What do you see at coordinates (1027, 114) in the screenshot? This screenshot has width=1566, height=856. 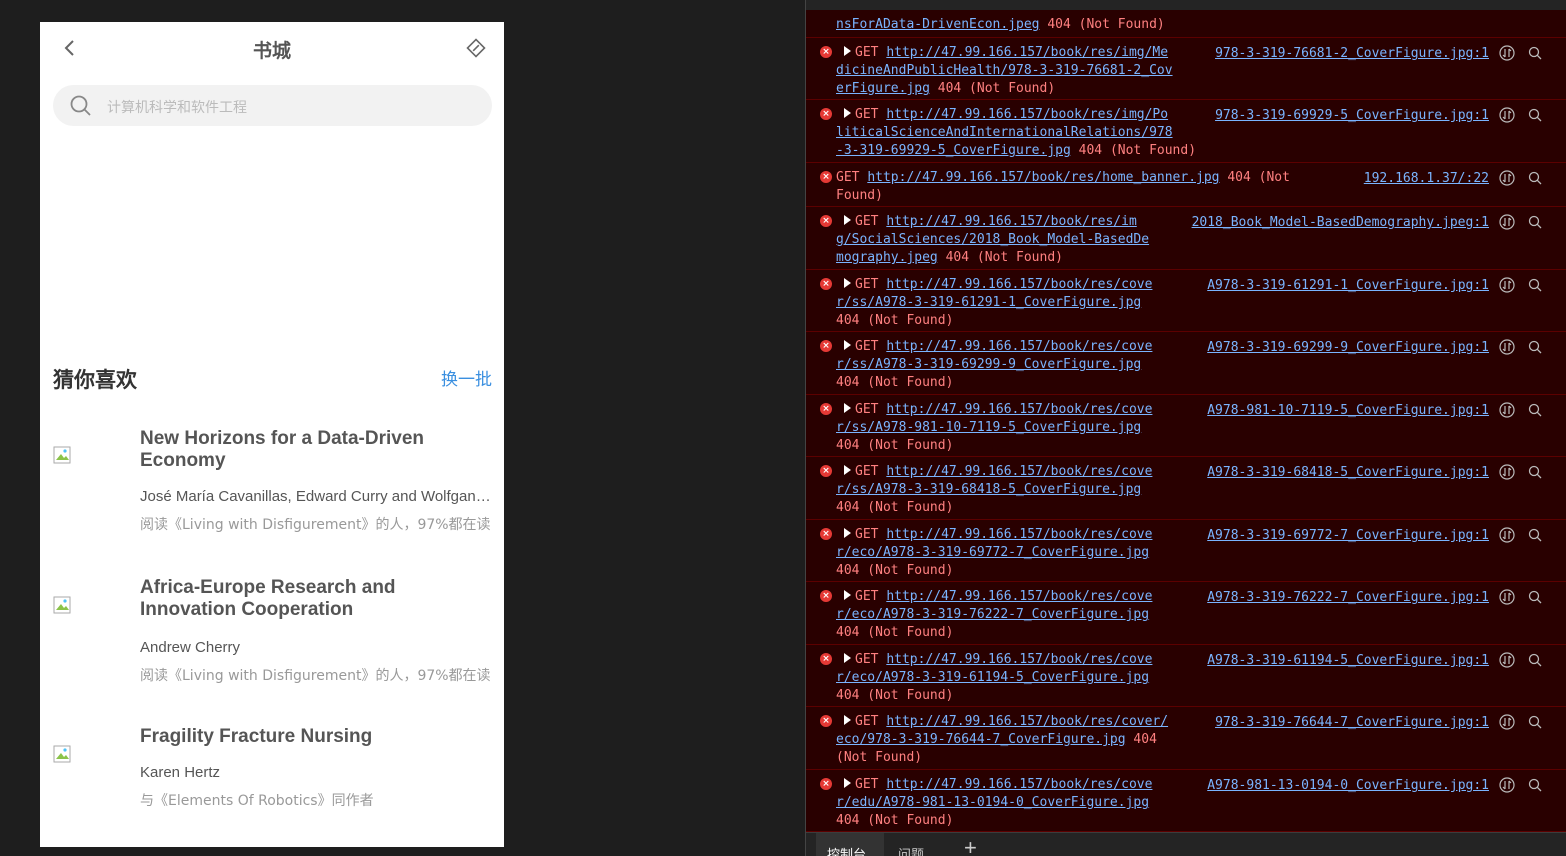 I see `request-url: http://47.99.166.157/book/res/img/Po` at bounding box center [1027, 114].